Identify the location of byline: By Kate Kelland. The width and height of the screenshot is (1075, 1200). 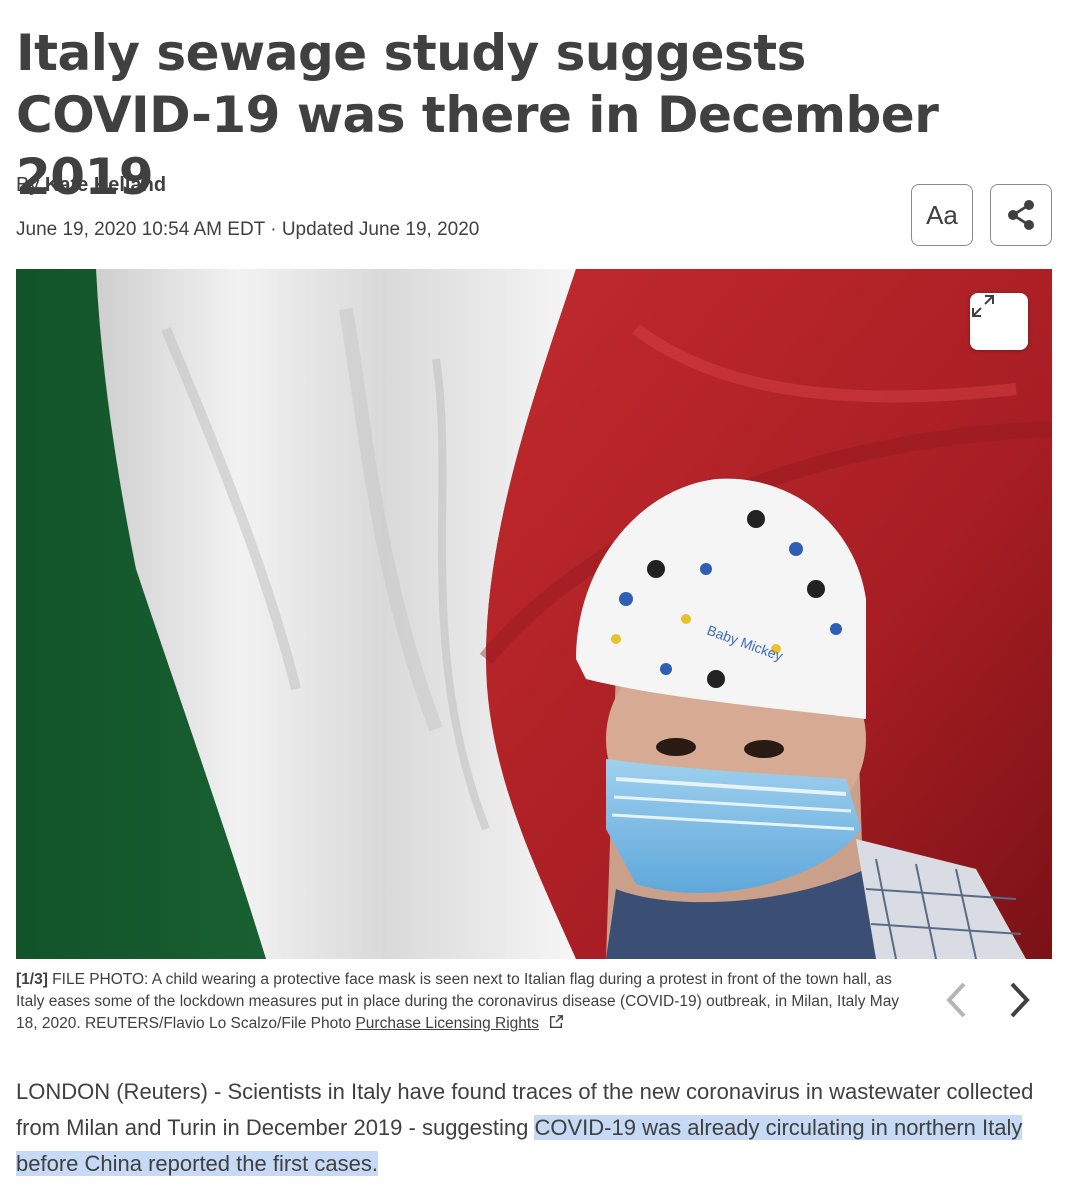
(91, 185).